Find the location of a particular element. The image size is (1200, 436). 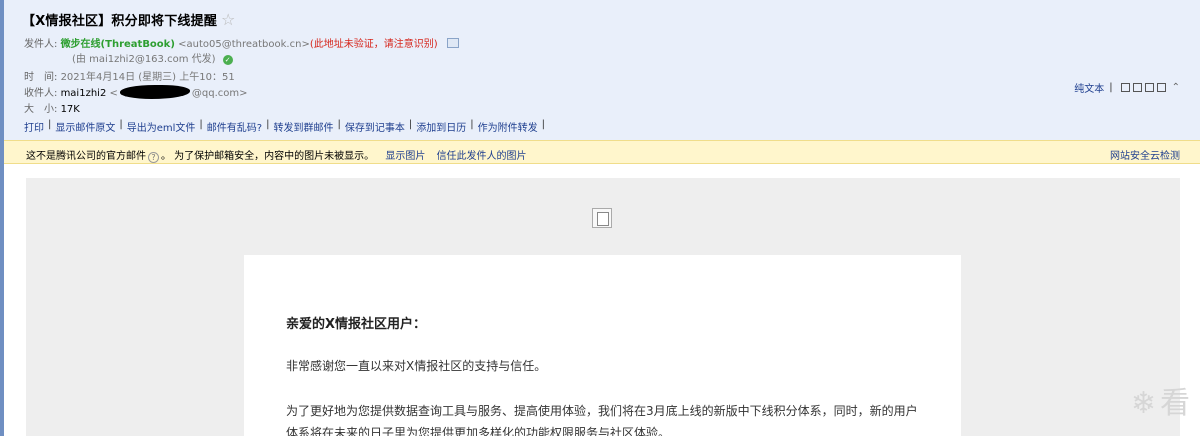

recipient-name: mai1zhi2 is located at coordinates (84, 93).